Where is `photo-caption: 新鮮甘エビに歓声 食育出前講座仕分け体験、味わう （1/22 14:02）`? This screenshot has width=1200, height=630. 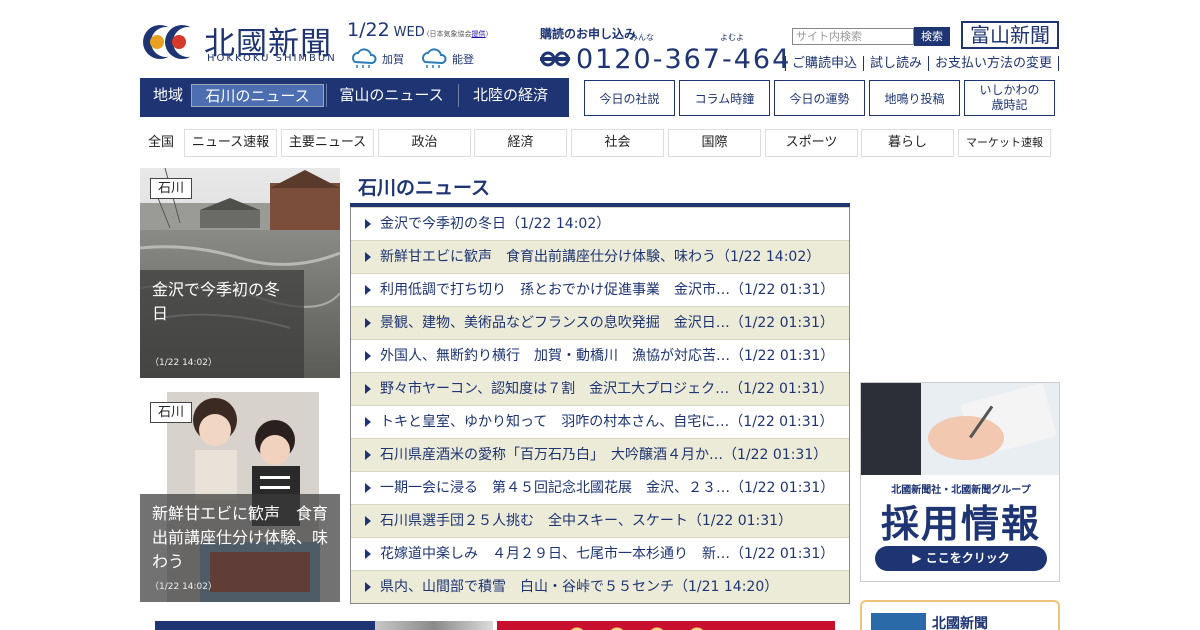 photo-caption: 新鮮甘エビに歓声 食育出前講座仕分け体験、味わう （1/22 14:02） is located at coordinates (240, 548).